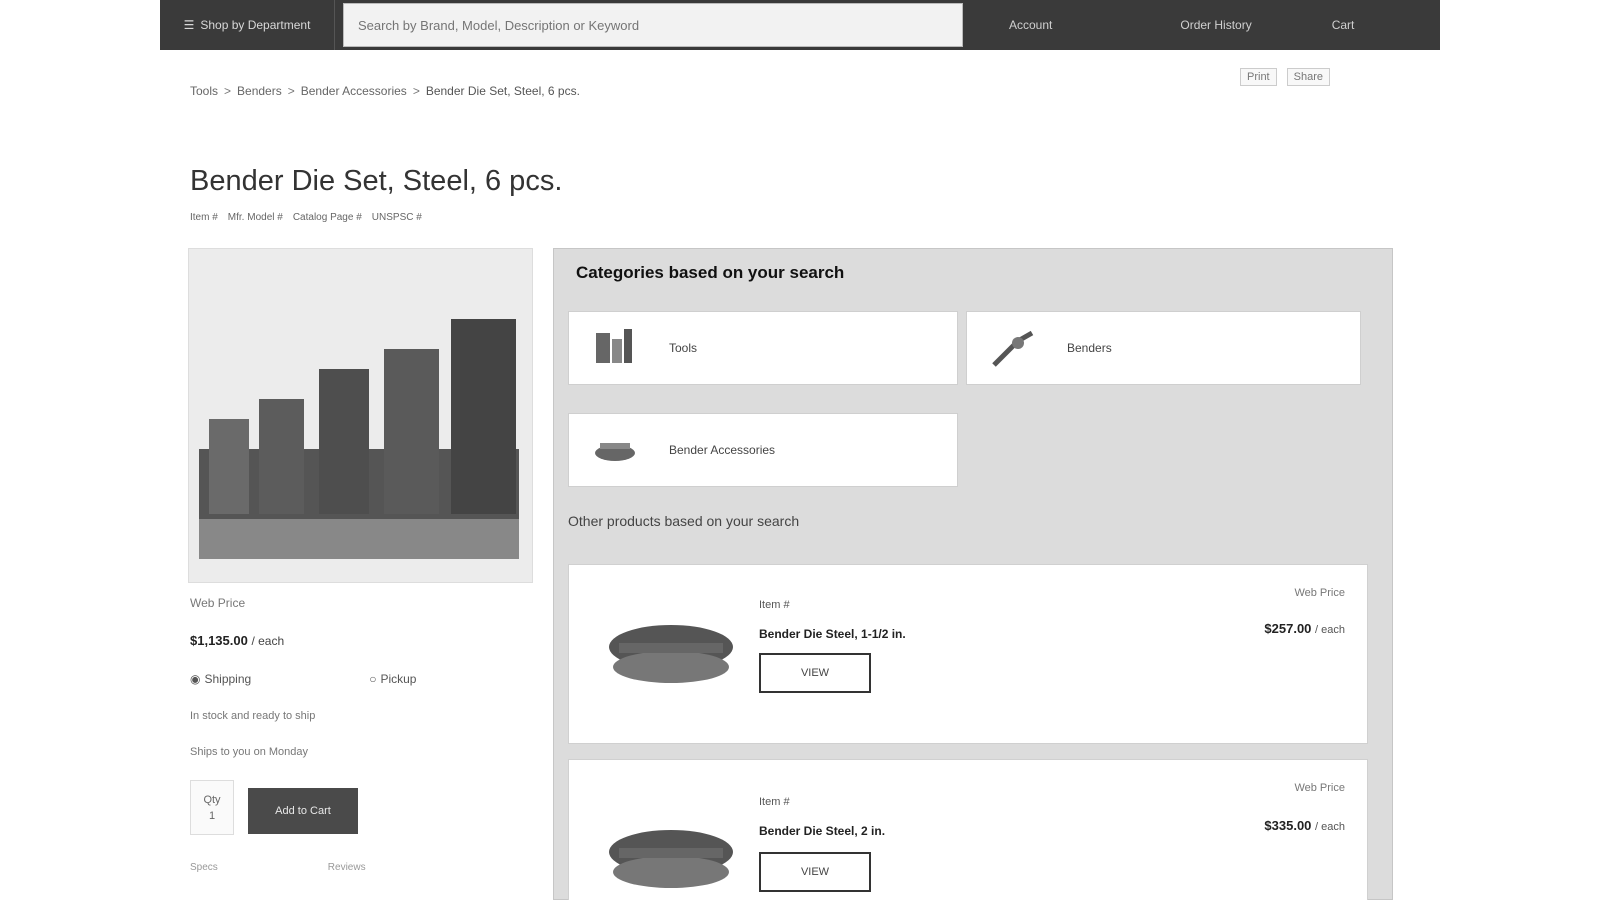  Describe the element at coordinates (683, 348) in the screenshot. I see `category-label: Tools` at that location.